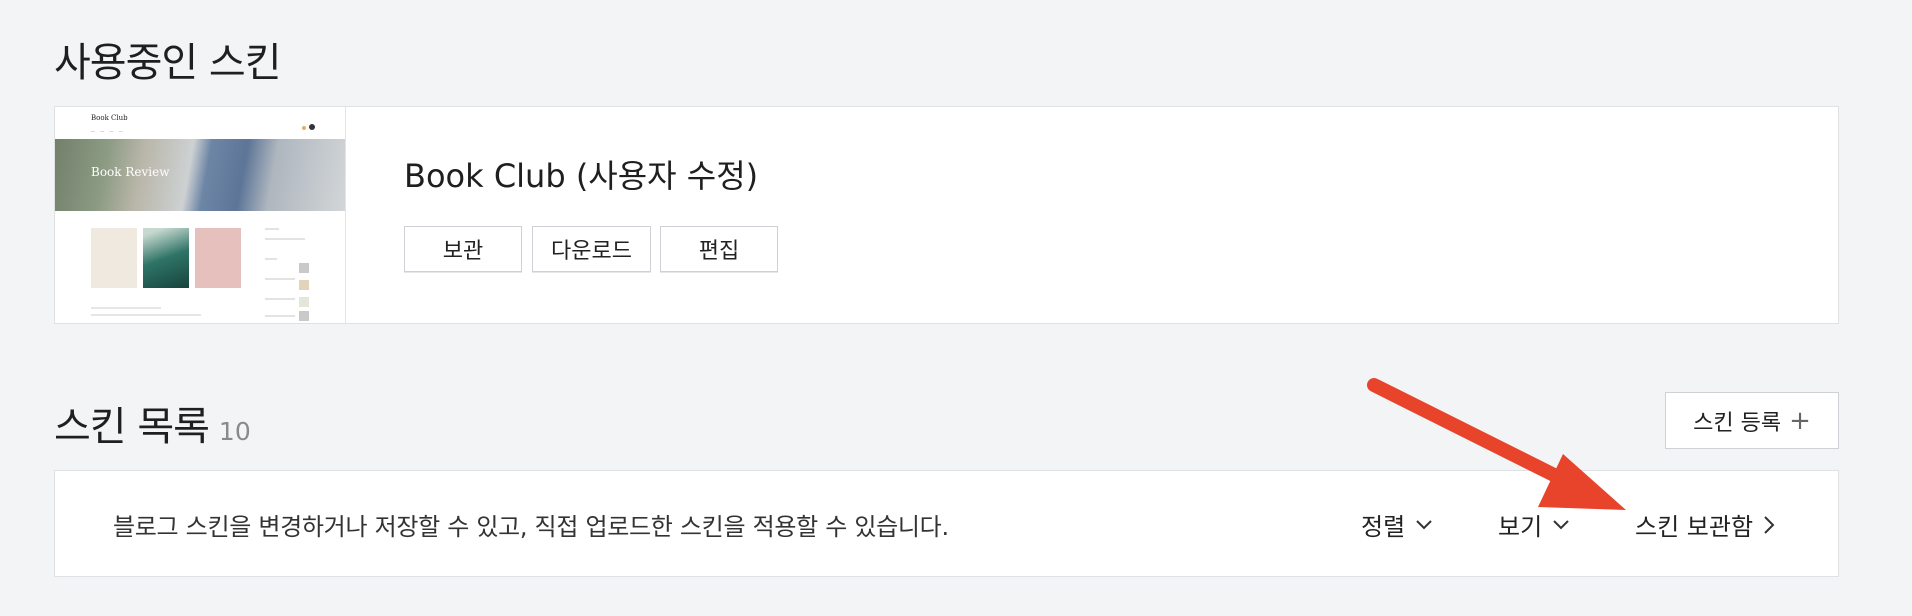 The height and width of the screenshot is (616, 1912). I want to click on view-label: 보기, so click(1520, 527).